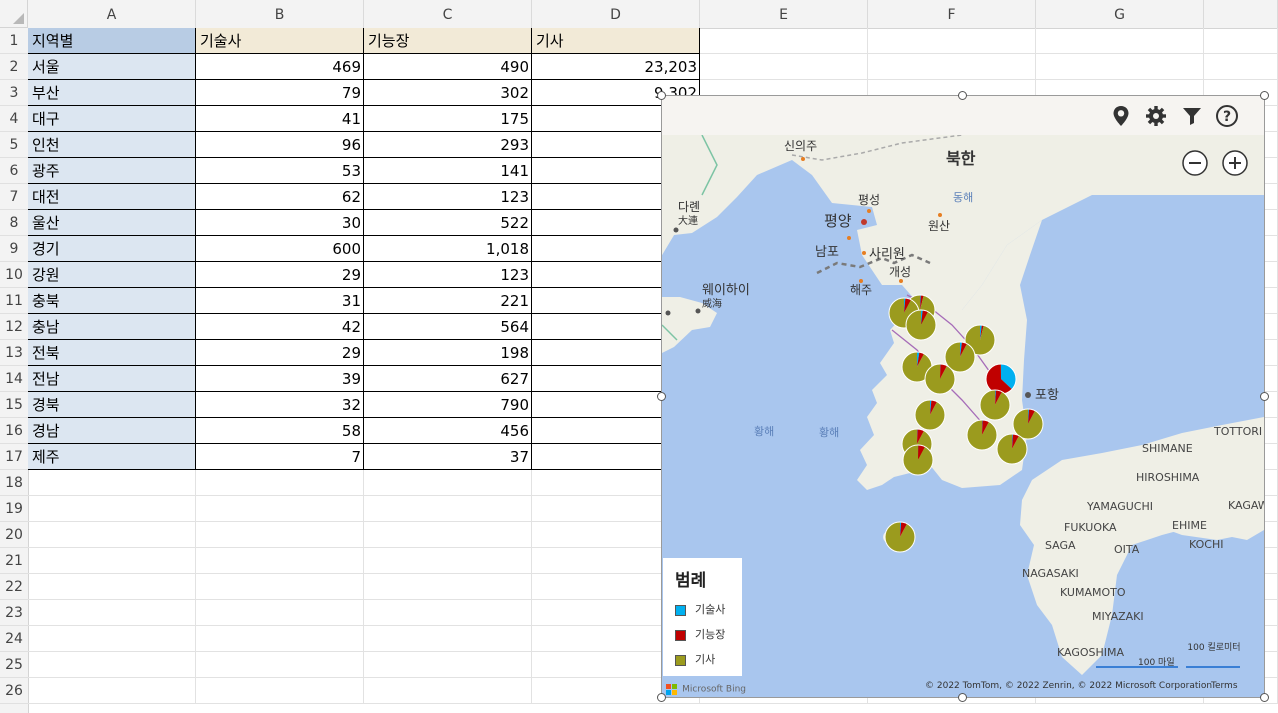 The height and width of the screenshot is (713, 1278). I want to click on table-cell: 제주, so click(112, 457).